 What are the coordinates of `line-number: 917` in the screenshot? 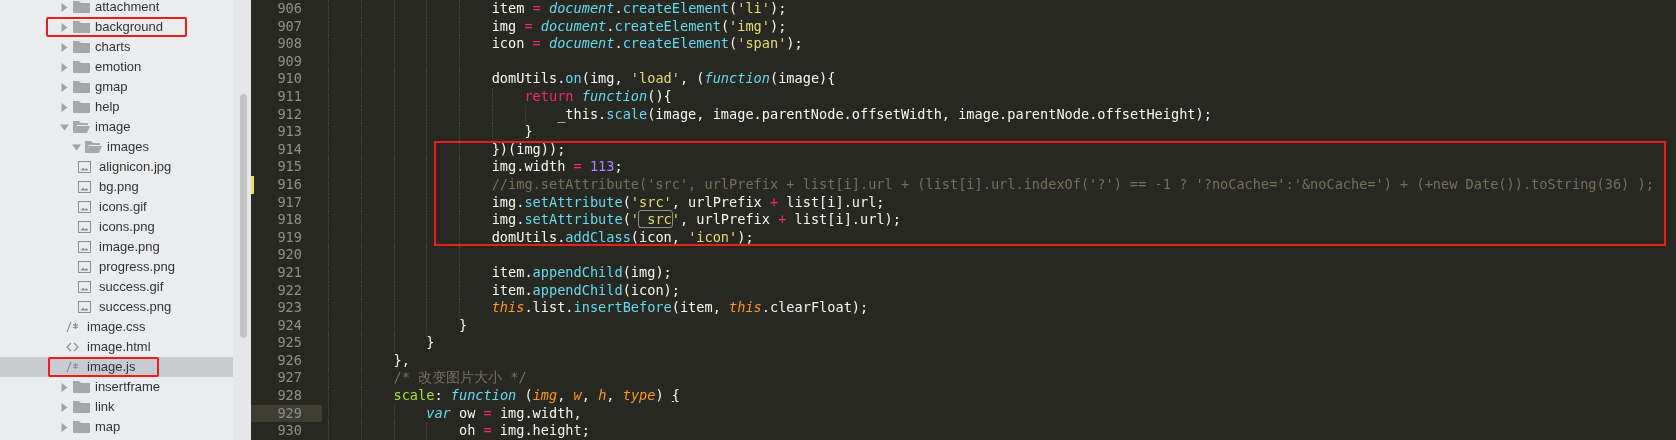 It's located at (289, 202).